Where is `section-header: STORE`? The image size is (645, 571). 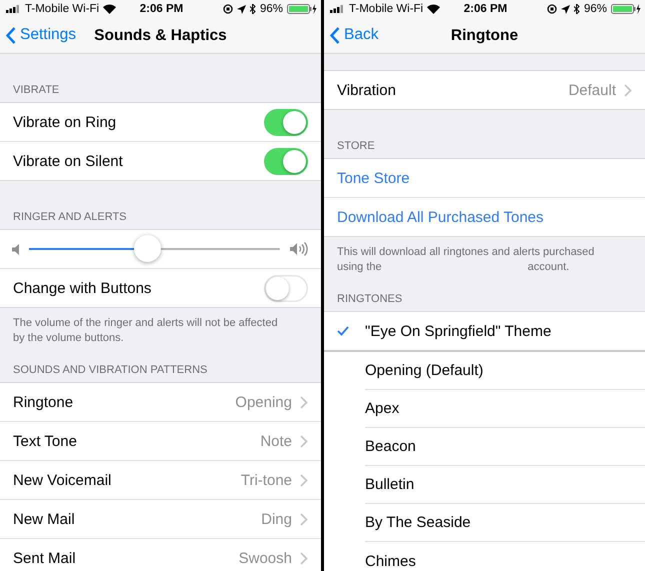
section-header: STORE is located at coordinates (356, 146).